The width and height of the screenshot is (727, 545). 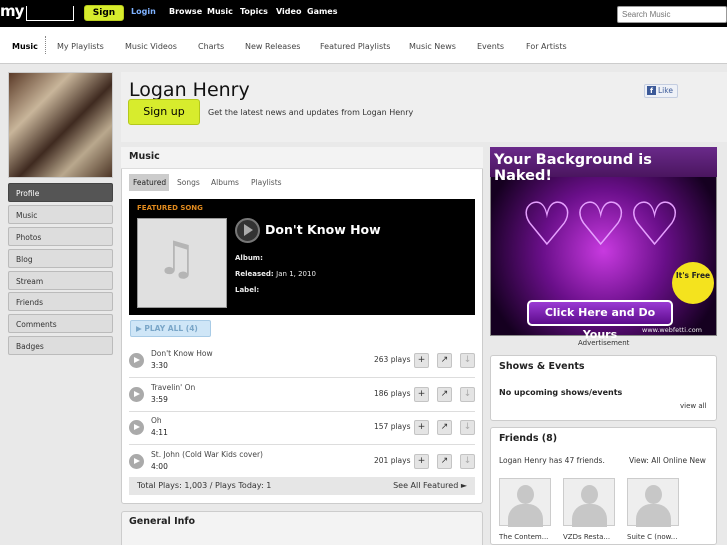 What do you see at coordinates (185, 11) in the screenshot?
I see `nav-browse: Browse` at bounding box center [185, 11].